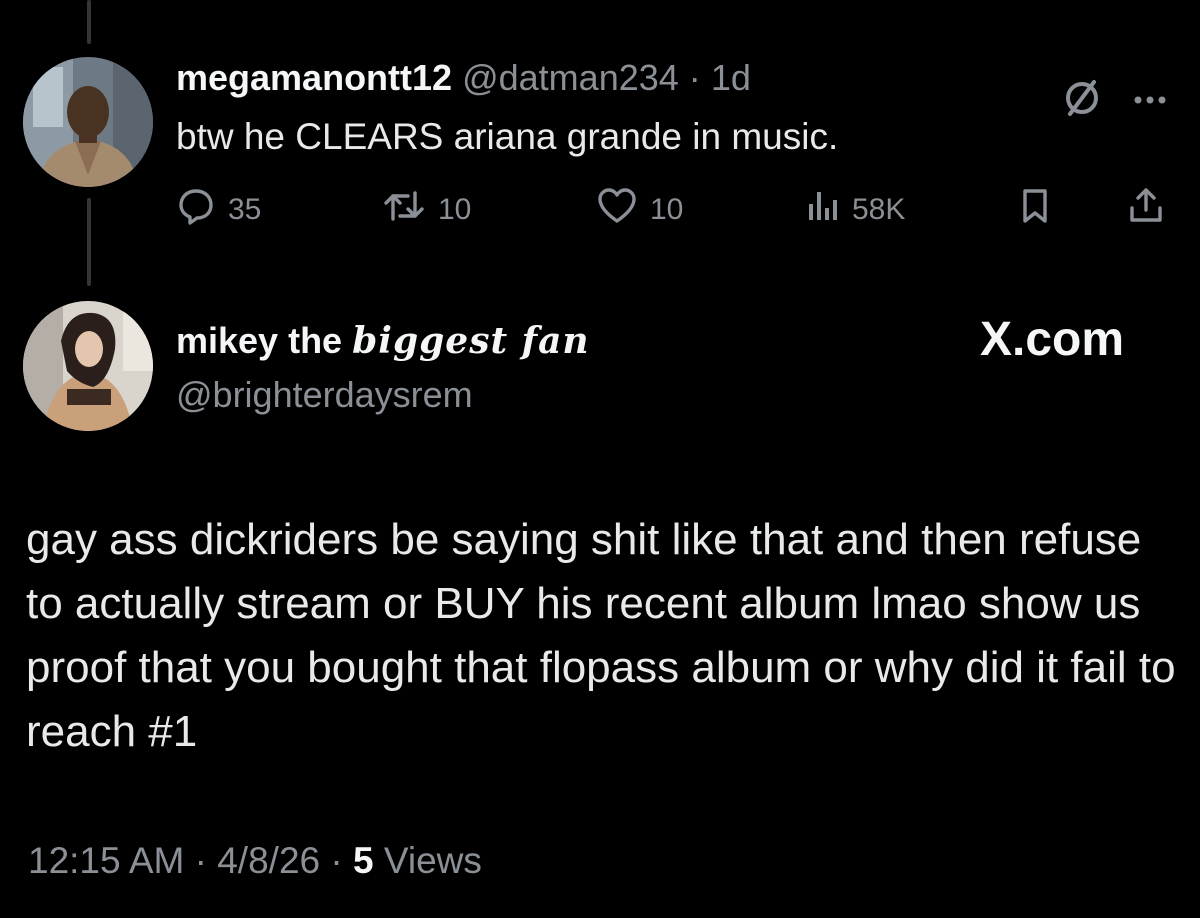 The image size is (1200, 918). I want to click on share-button, so click(1152, 209).